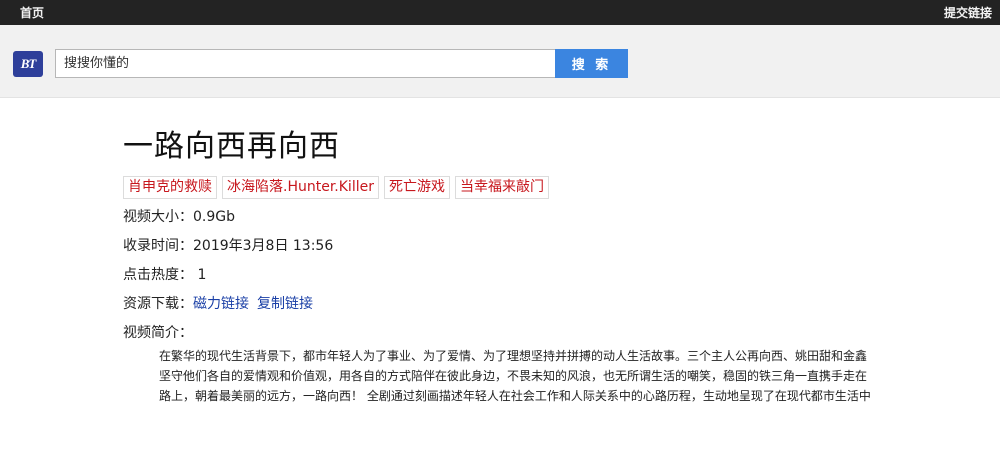 Image resolution: width=1000 pixels, height=452 pixels. I want to click on date-row: 收录时间：2019年3月8日 13:56, so click(503, 246).